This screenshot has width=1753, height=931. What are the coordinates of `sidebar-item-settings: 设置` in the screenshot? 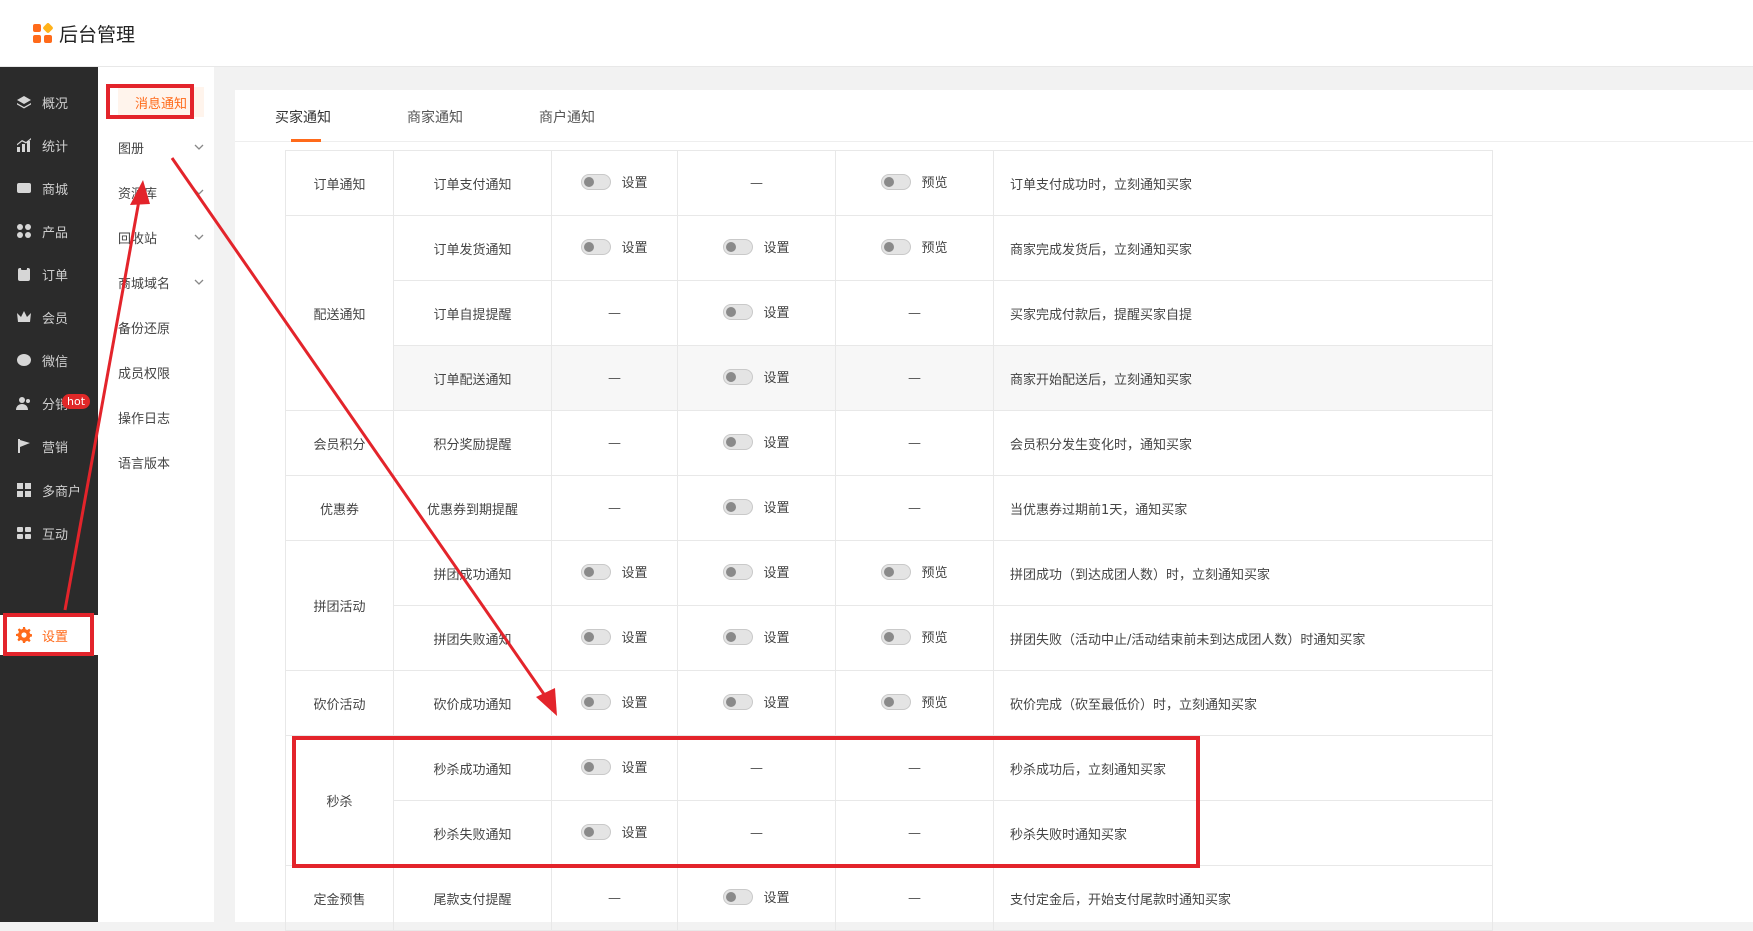 It's located at (49, 635).